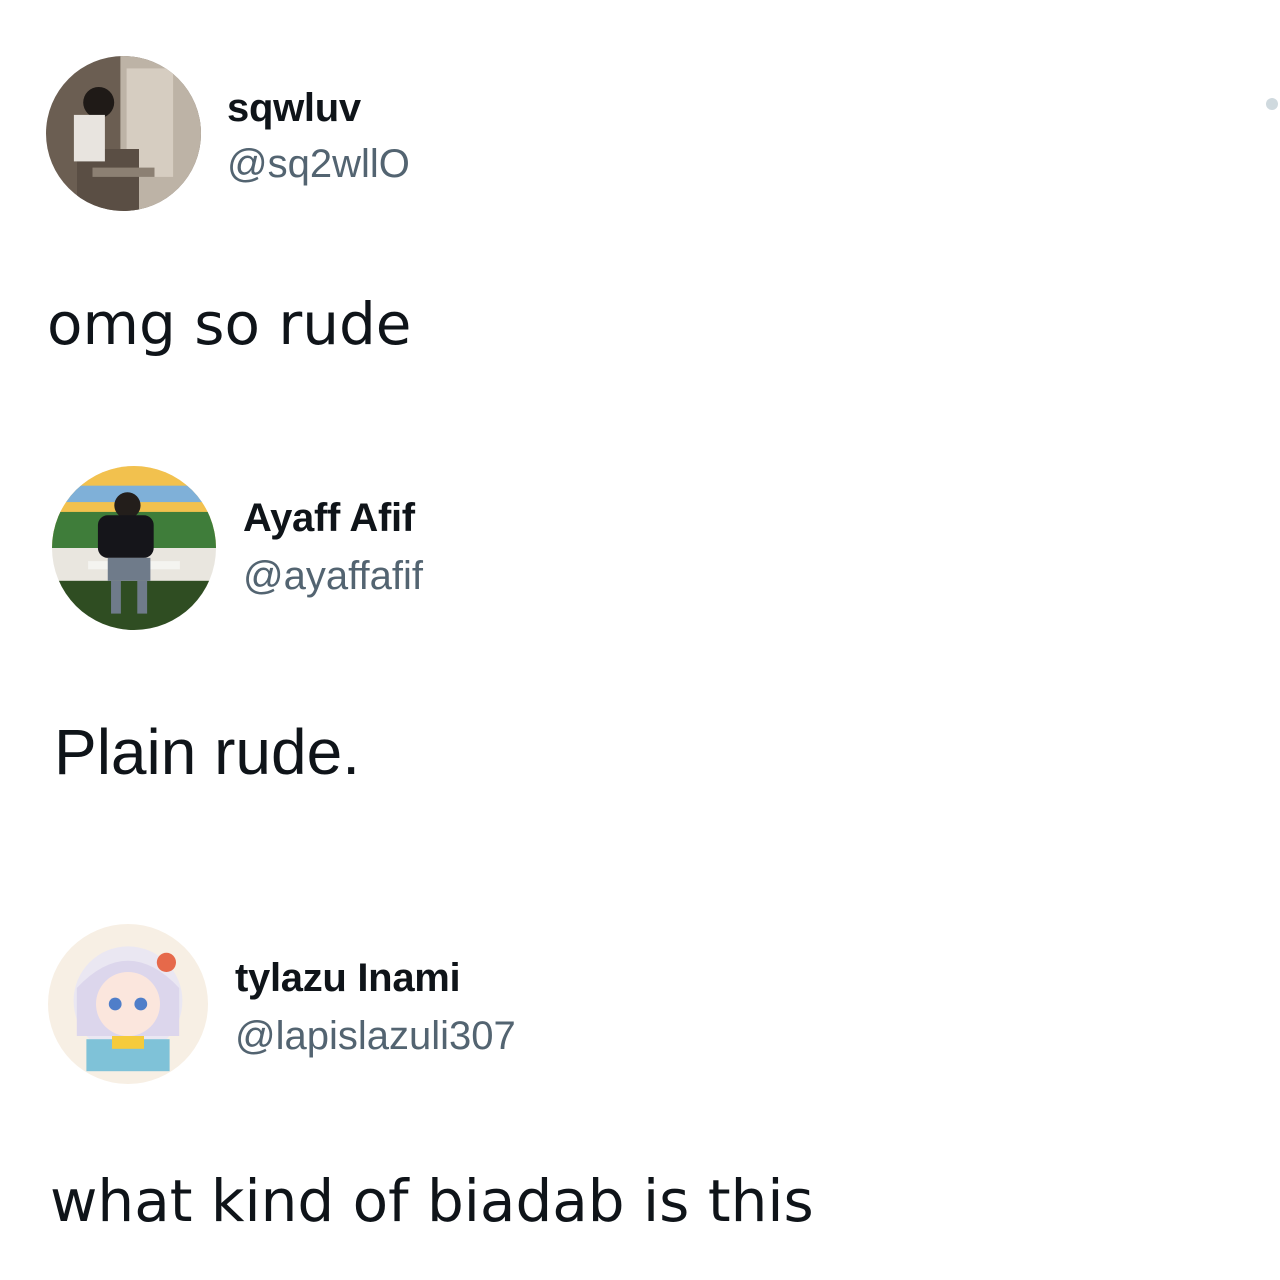 This screenshot has width=1280, height=1280. What do you see at coordinates (348, 978) in the screenshot?
I see `display-name: tylazu Inami` at bounding box center [348, 978].